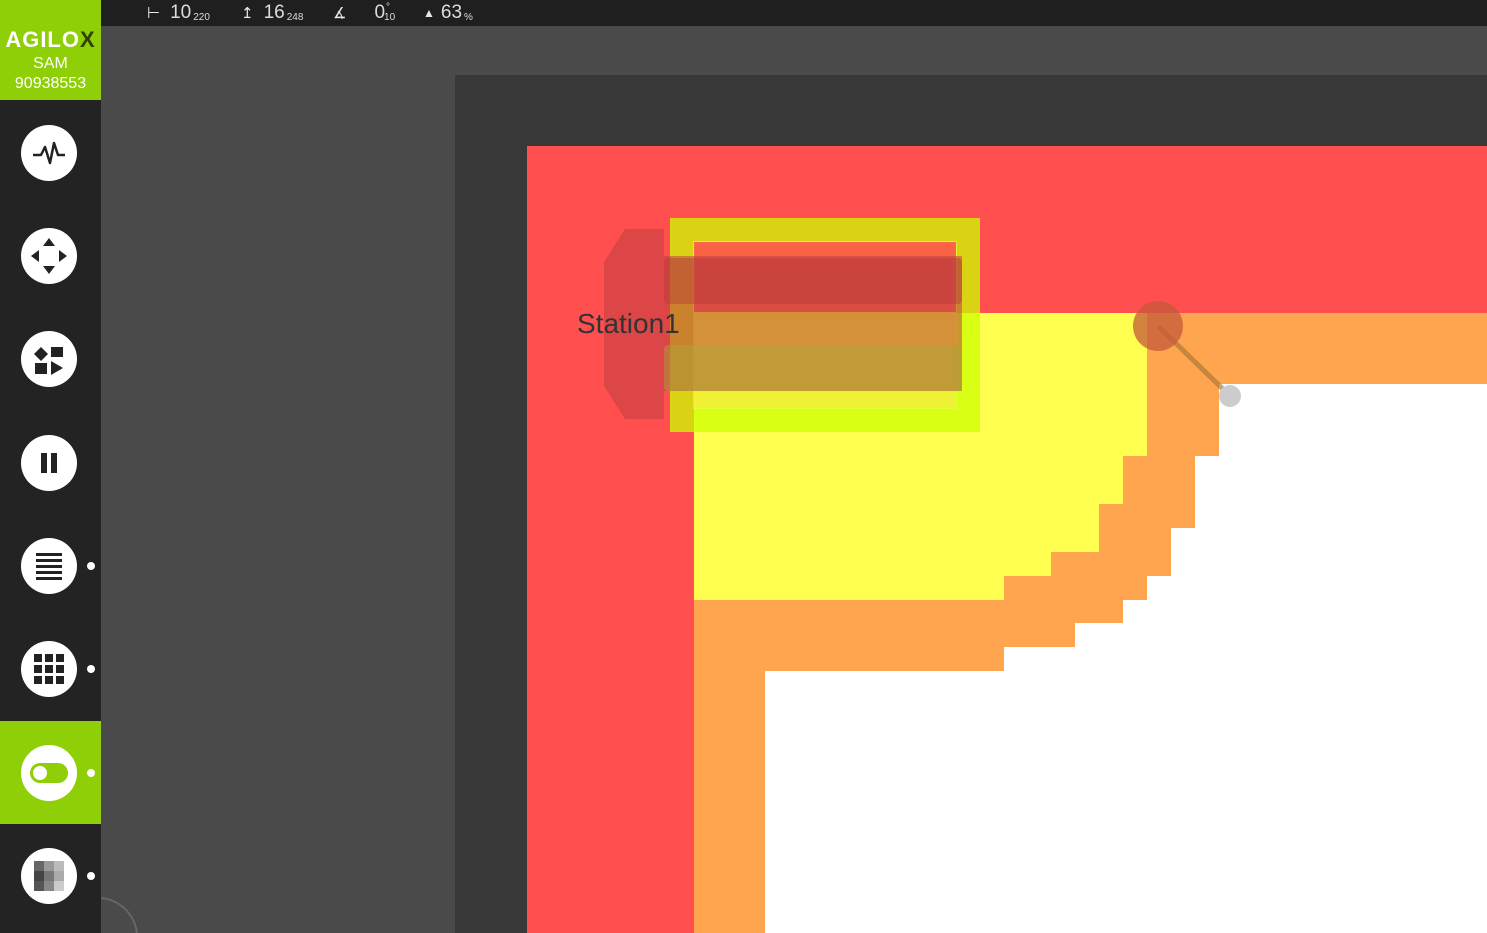 Image resolution: width=1487 pixels, height=933 pixels. What do you see at coordinates (50, 83) in the screenshot?
I see `robot-serial: 90938553` at bounding box center [50, 83].